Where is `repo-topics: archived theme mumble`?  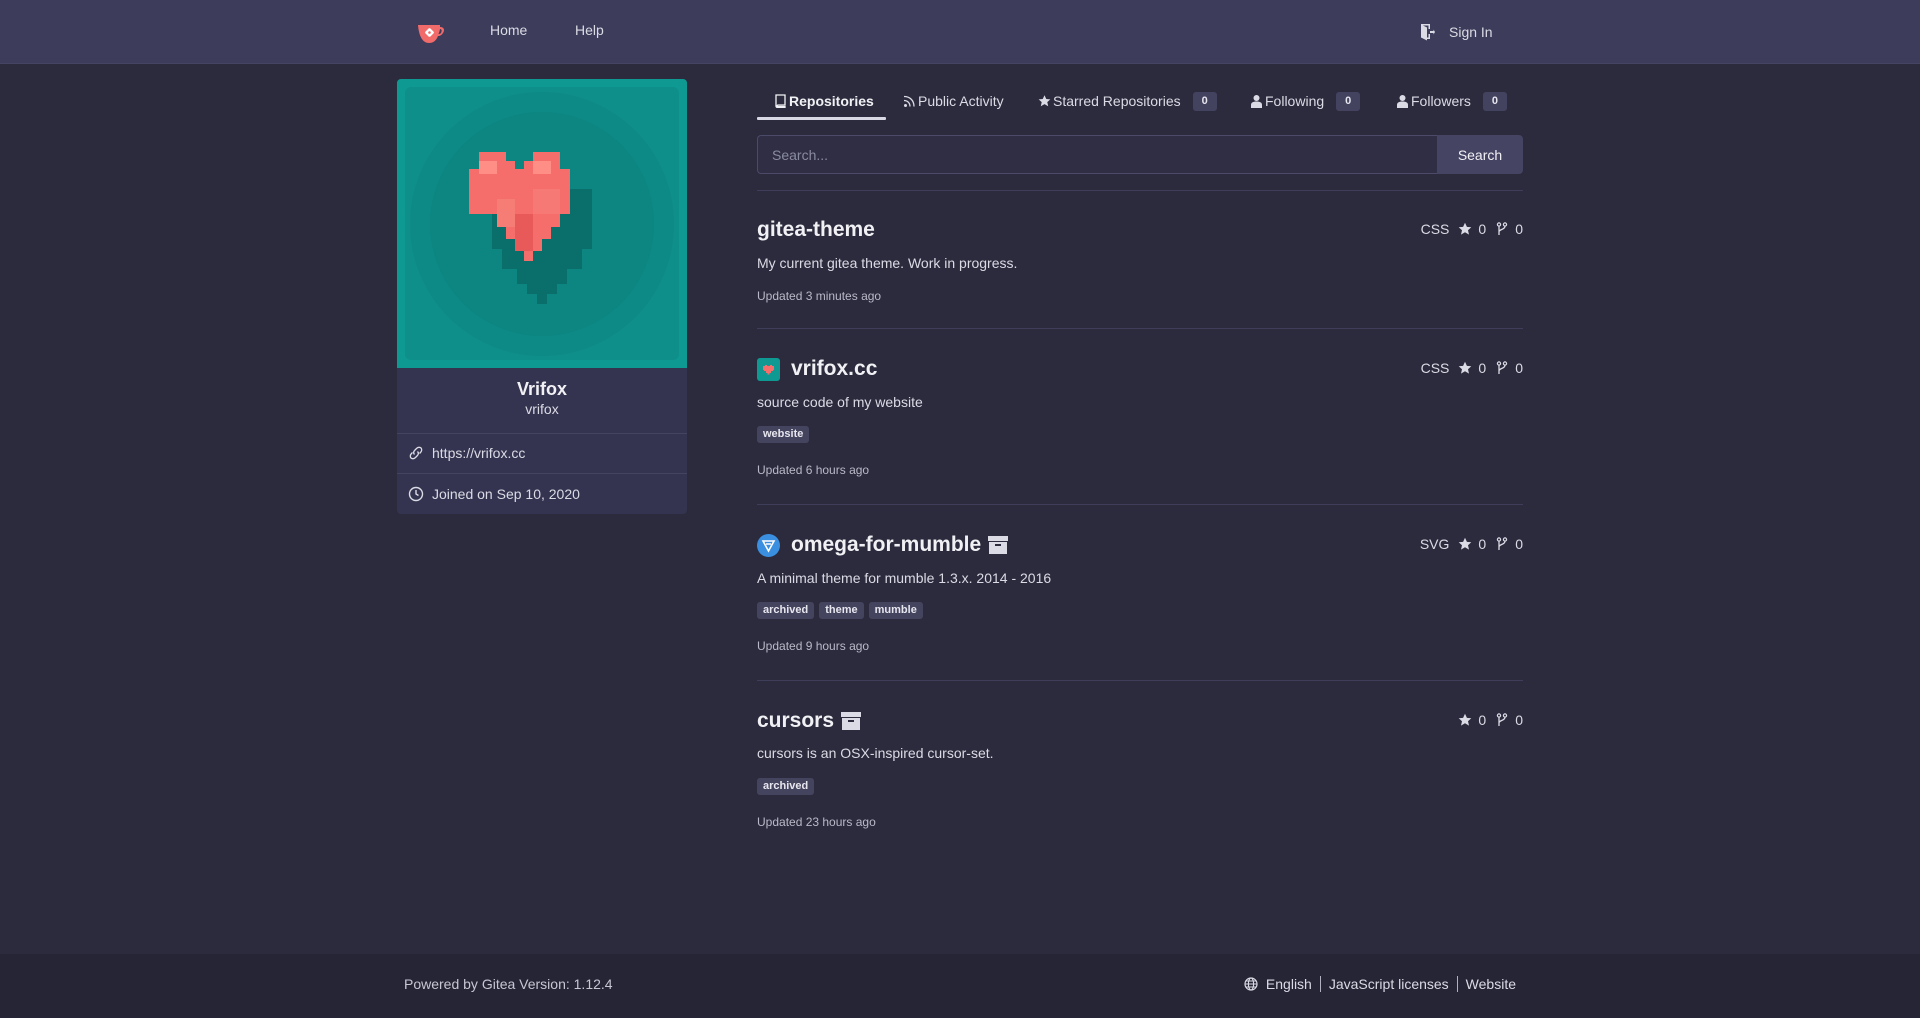
repo-topics: archived theme mumble is located at coordinates (840, 610).